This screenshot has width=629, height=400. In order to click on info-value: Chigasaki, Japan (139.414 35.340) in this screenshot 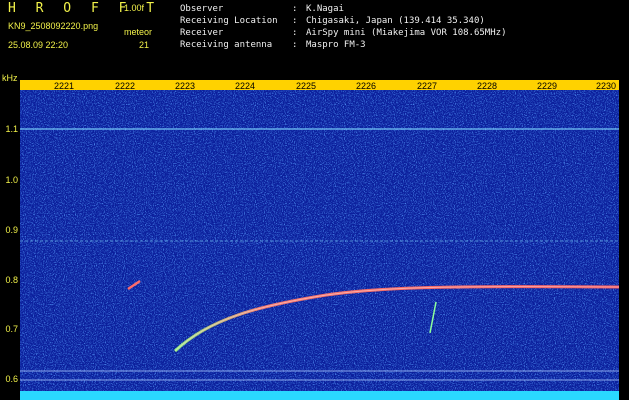, I will do `click(395, 21)`.